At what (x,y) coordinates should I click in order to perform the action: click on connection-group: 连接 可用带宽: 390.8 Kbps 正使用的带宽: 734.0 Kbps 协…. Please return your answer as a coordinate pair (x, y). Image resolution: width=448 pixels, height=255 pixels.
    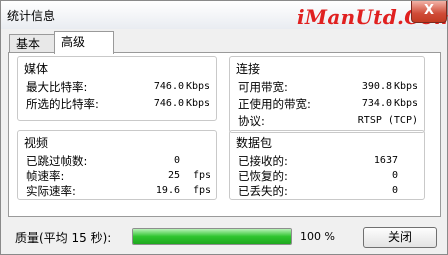
    Looking at the image, I should click on (327, 94).